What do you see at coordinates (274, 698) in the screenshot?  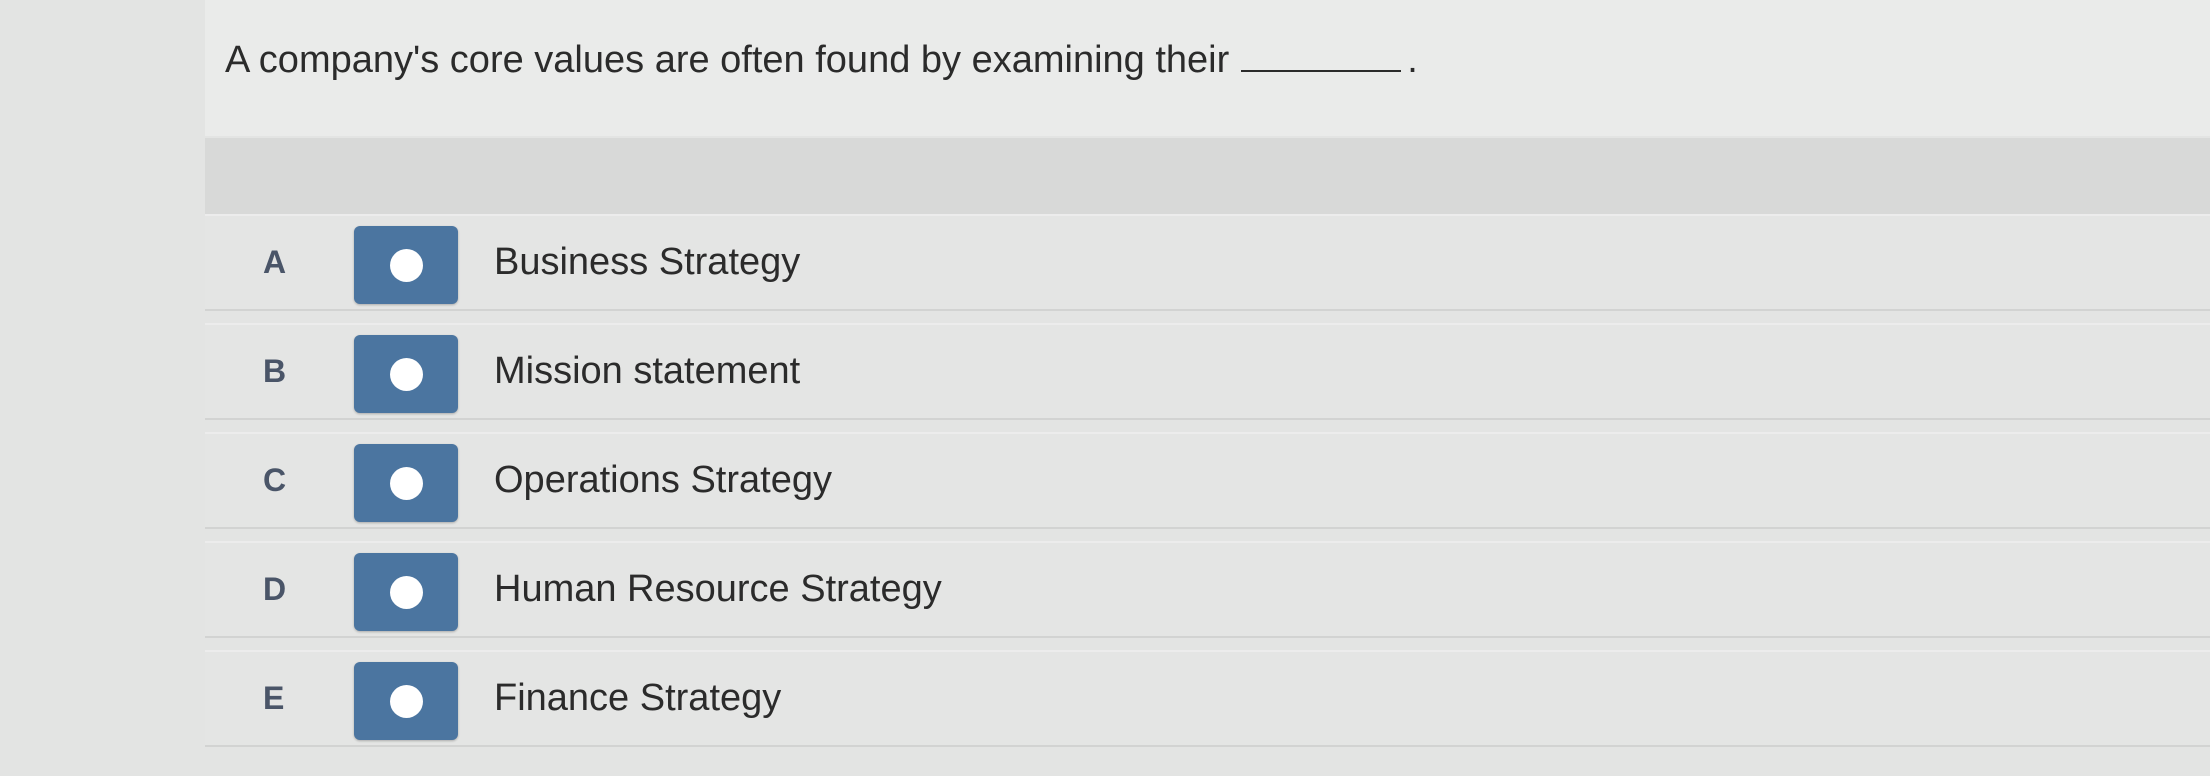 I see `option-letter: E` at bounding box center [274, 698].